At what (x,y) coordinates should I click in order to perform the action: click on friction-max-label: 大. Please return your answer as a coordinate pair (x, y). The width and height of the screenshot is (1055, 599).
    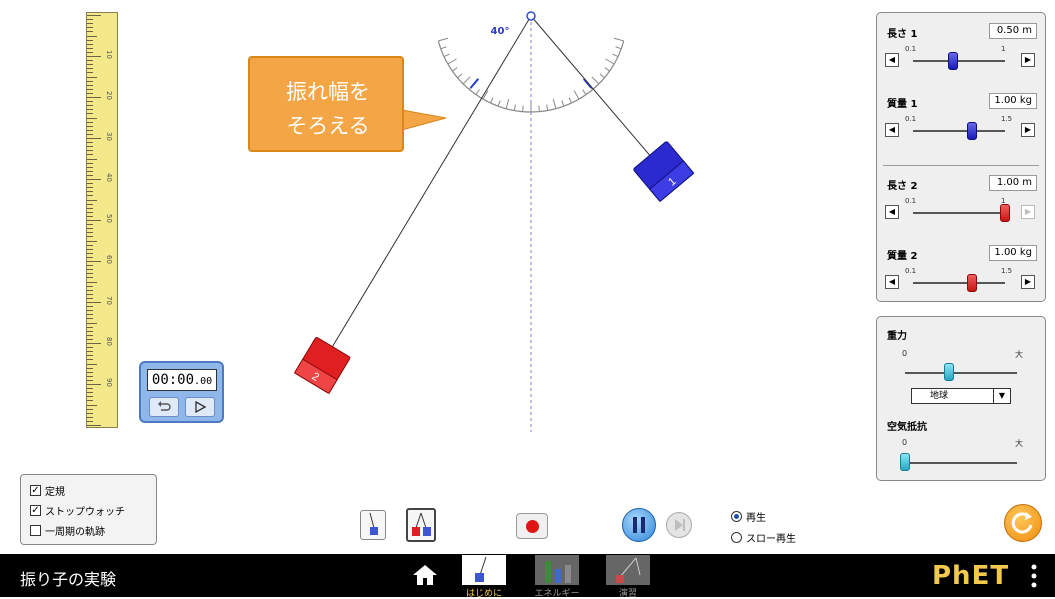
    Looking at the image, I should click on (1019, 443).